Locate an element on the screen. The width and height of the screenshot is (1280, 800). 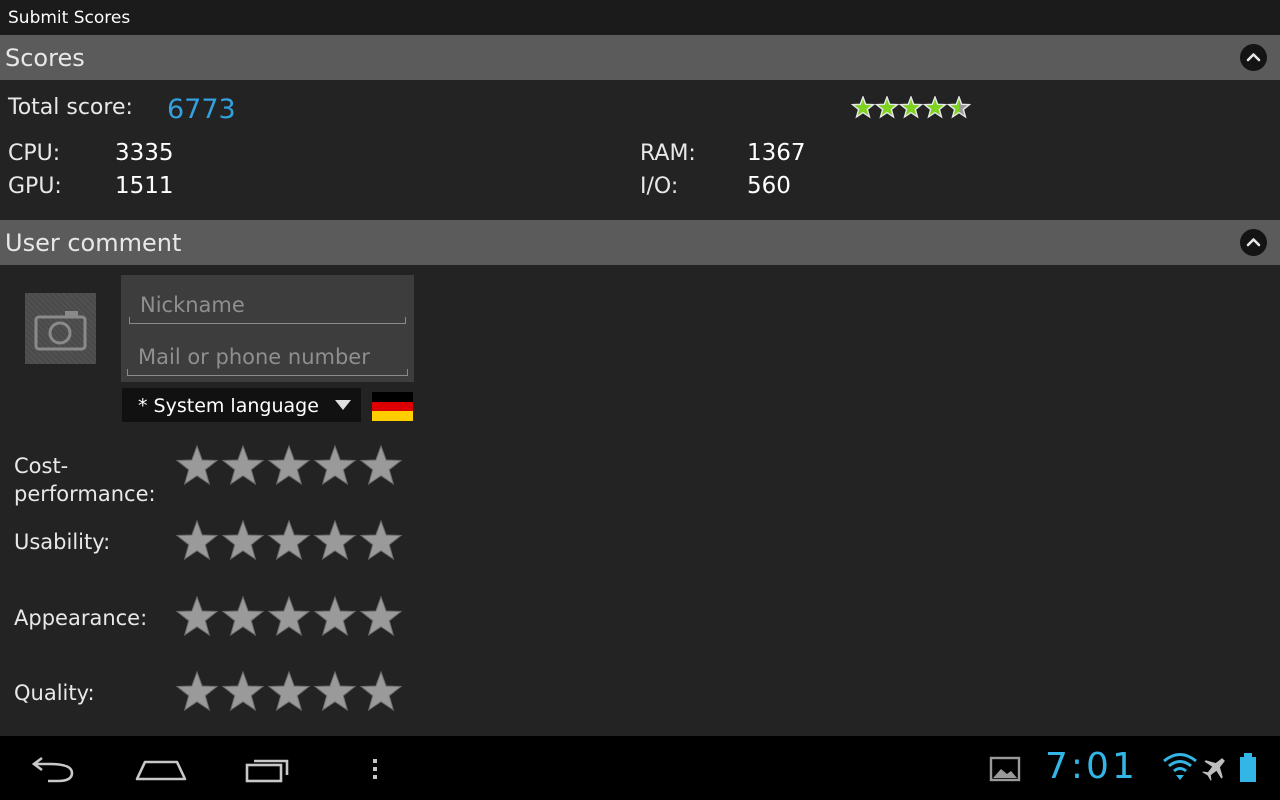
collapse-scores-button is located at coordinates (1253, 57).